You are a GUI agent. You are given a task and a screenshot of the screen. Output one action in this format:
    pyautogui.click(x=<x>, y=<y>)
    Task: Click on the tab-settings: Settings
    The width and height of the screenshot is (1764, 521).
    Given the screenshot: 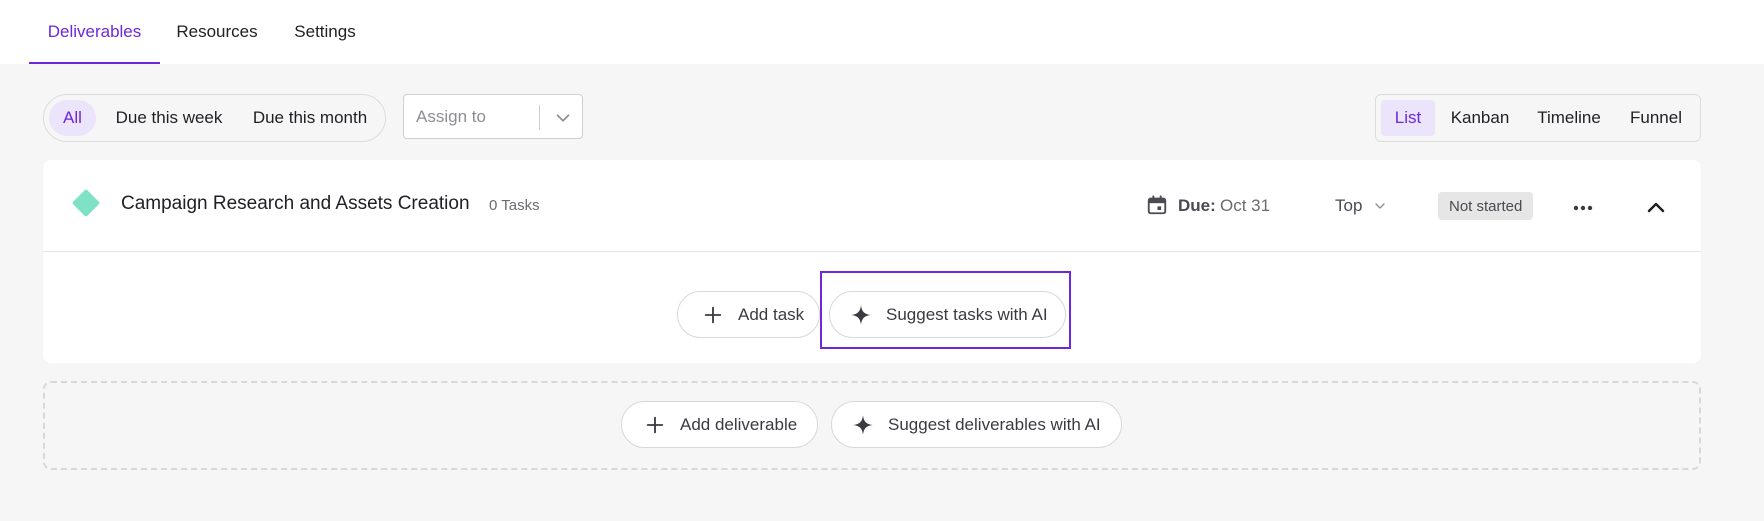 What is the action you would take?
    pyautogui.click(x=325, y=32)
    